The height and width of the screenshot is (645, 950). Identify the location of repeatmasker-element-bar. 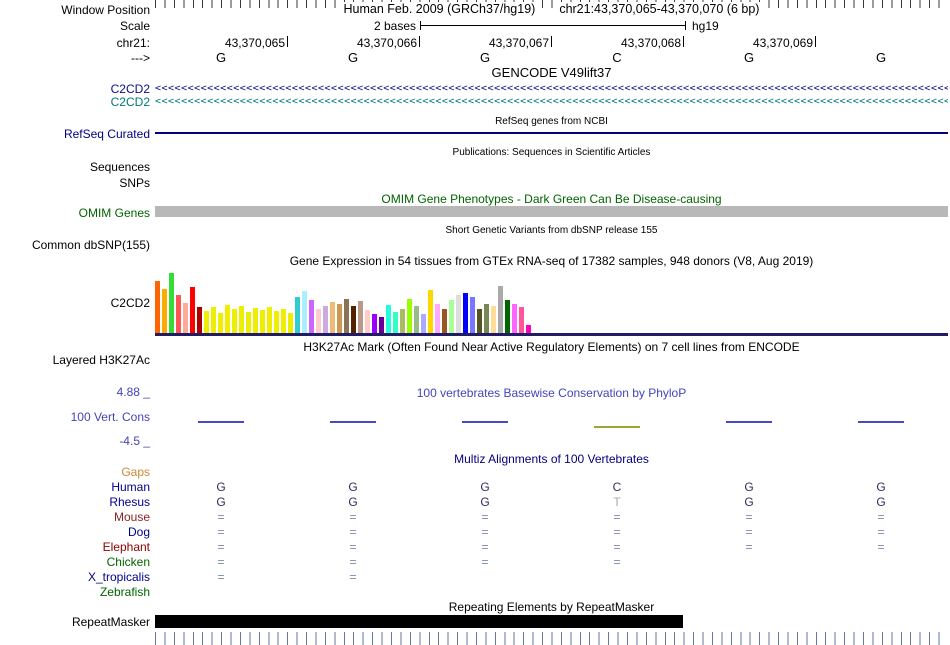
(419, 621).